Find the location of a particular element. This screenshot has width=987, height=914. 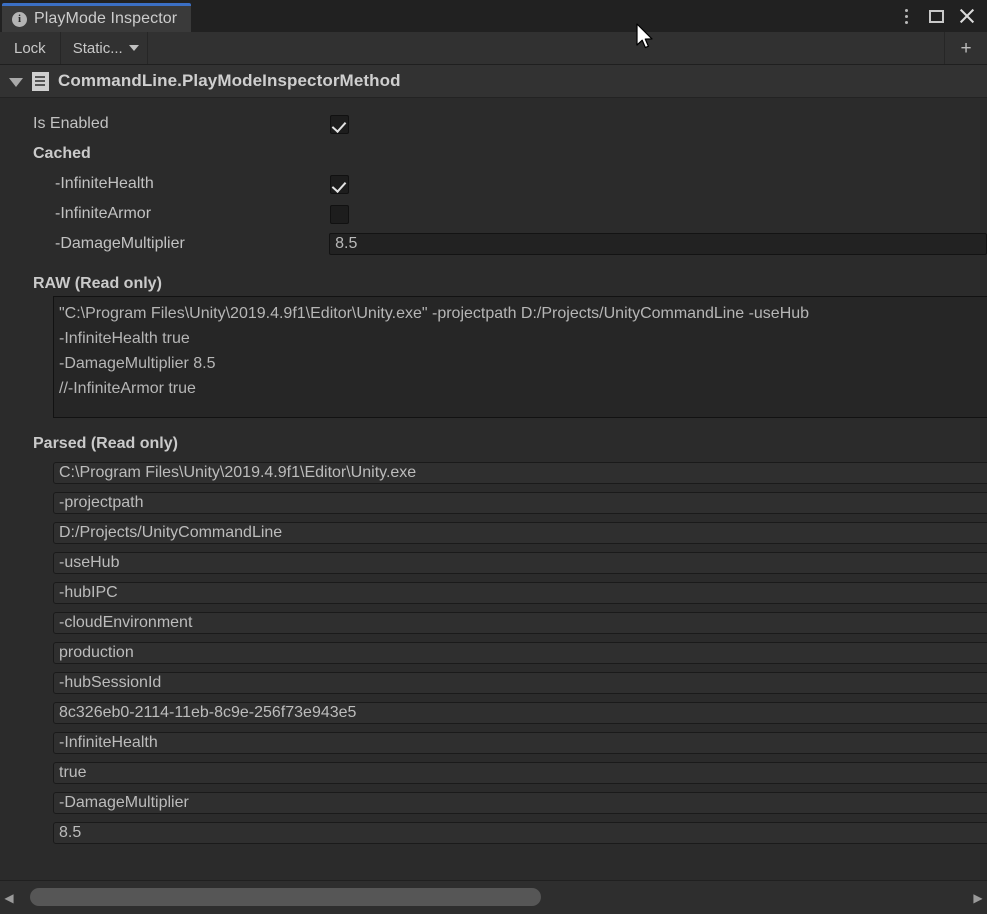

cached-group-label: Cached is located at coordinates (62, 153).